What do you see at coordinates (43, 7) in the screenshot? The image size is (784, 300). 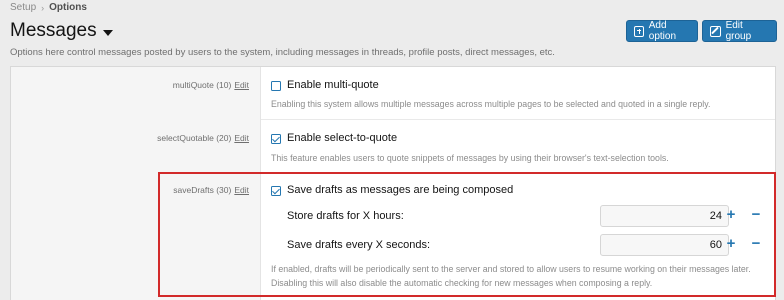 I see `chevron-right-icon: ›` at bounding box center [43, 7].